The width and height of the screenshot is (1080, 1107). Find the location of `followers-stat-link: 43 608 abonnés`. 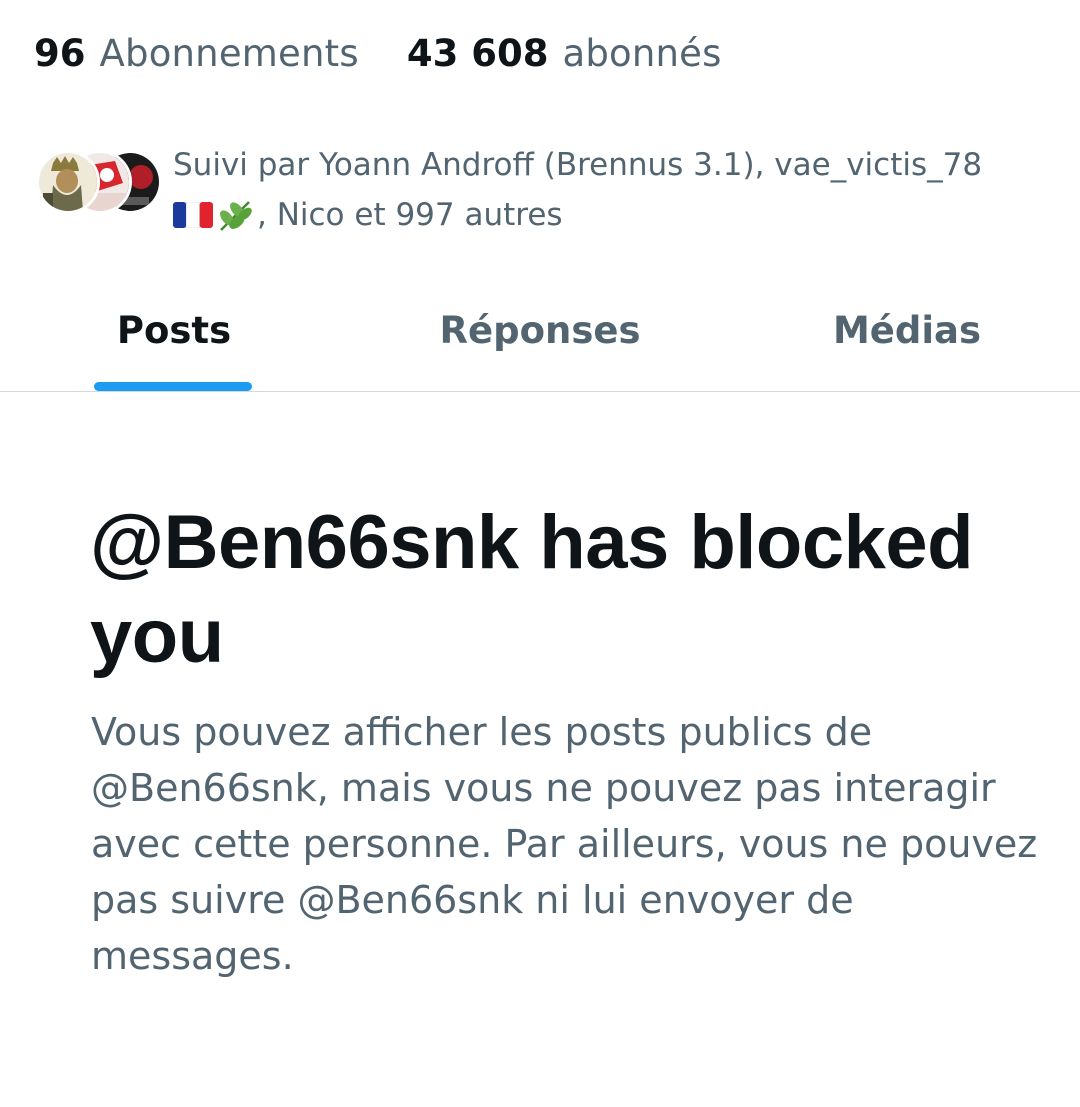

followers-stat-link: 43 608 abonnés is located at coordinates (564, 53).